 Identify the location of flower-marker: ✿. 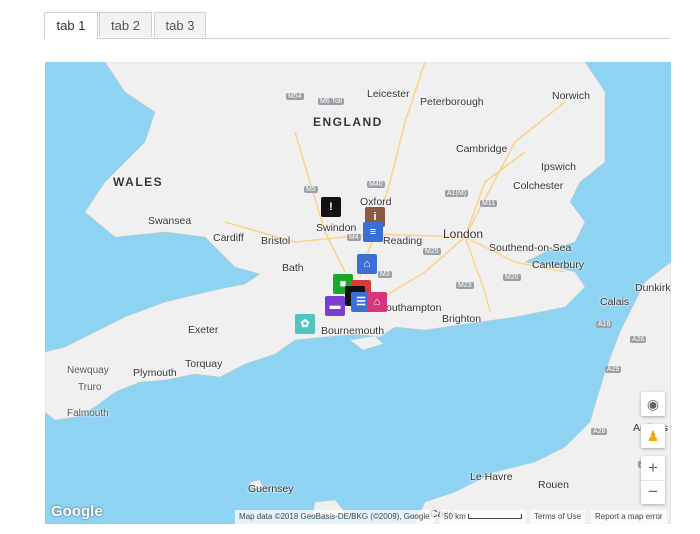
(305, 324).